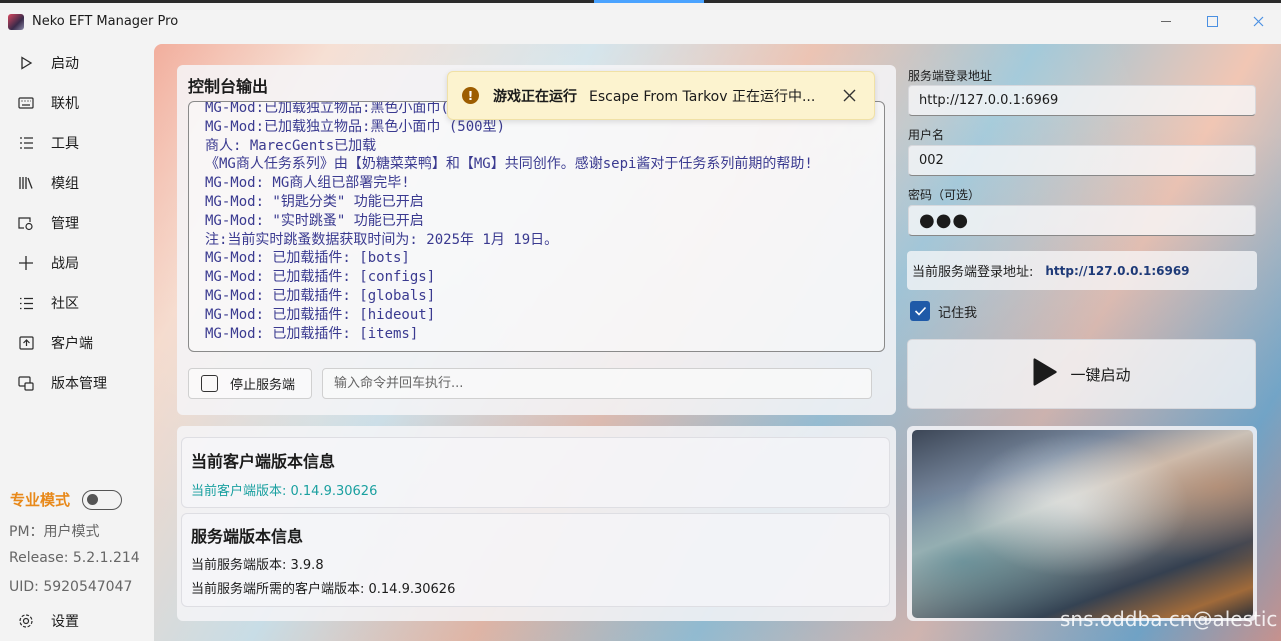 Image resolution: width=1281 pixels, height=641 pixels. I want to click on sidebar-item-client: 客户端, so click(77, 343).